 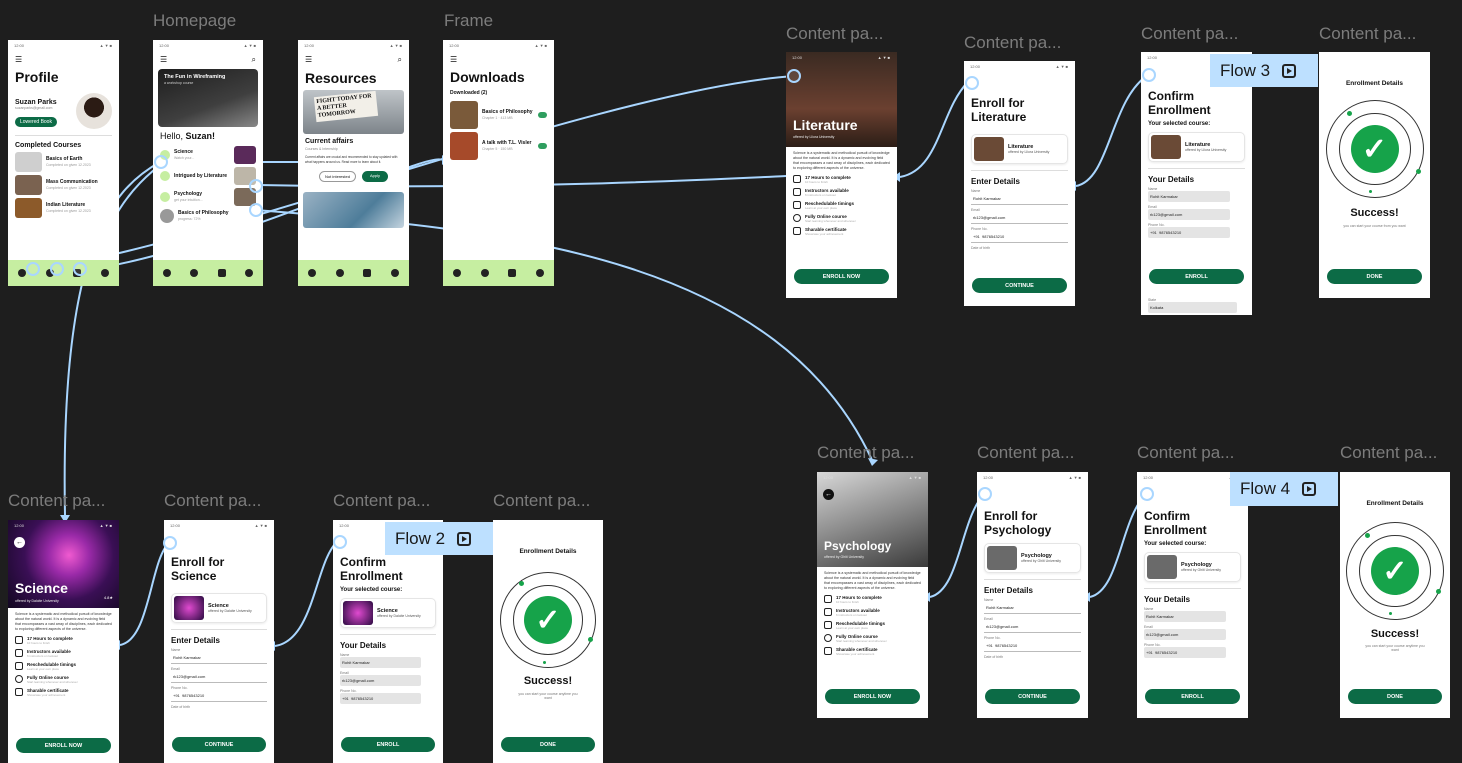 What do you see at coordinates (374, 176) in the screenshot?
I see `apply-button: Apply` at bounding box center [374, 176].